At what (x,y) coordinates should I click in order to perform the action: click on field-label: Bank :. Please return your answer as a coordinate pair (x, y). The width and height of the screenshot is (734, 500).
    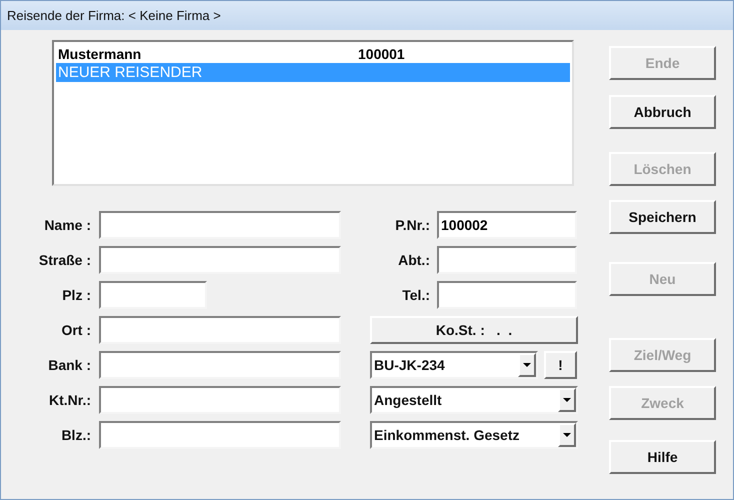
    Looking at the image, I should click on (69, 365).